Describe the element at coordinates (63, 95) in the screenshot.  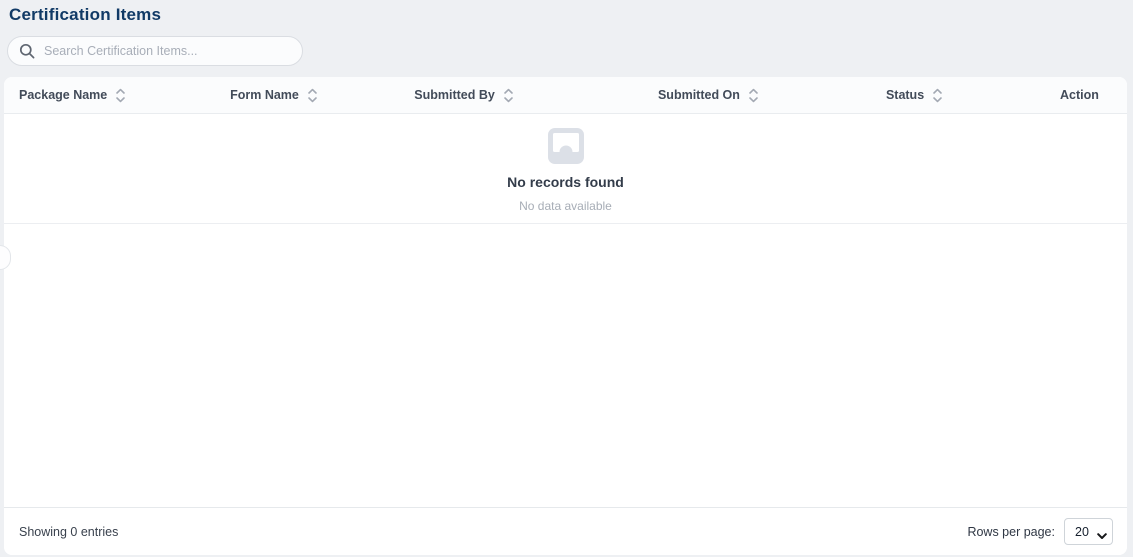
I see `column-header-label: Package Name` at that location.